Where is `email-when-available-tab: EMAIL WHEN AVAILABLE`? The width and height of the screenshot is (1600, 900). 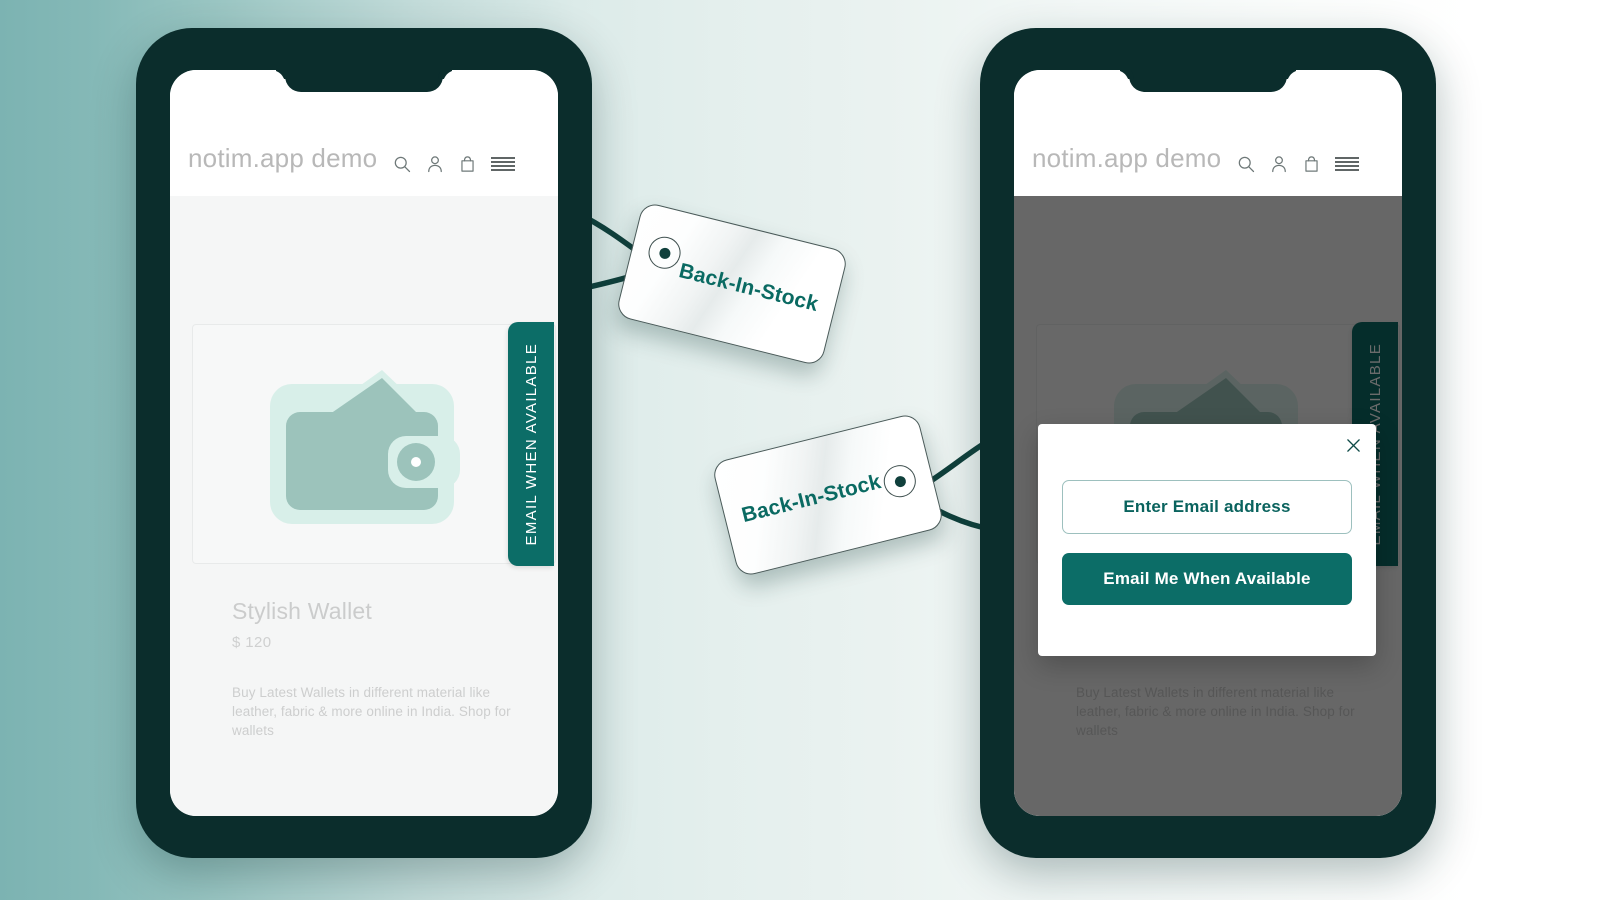 email-when-available-tab: EMAIL WHEN AVAILABLE is located at coordinates (531, 444).